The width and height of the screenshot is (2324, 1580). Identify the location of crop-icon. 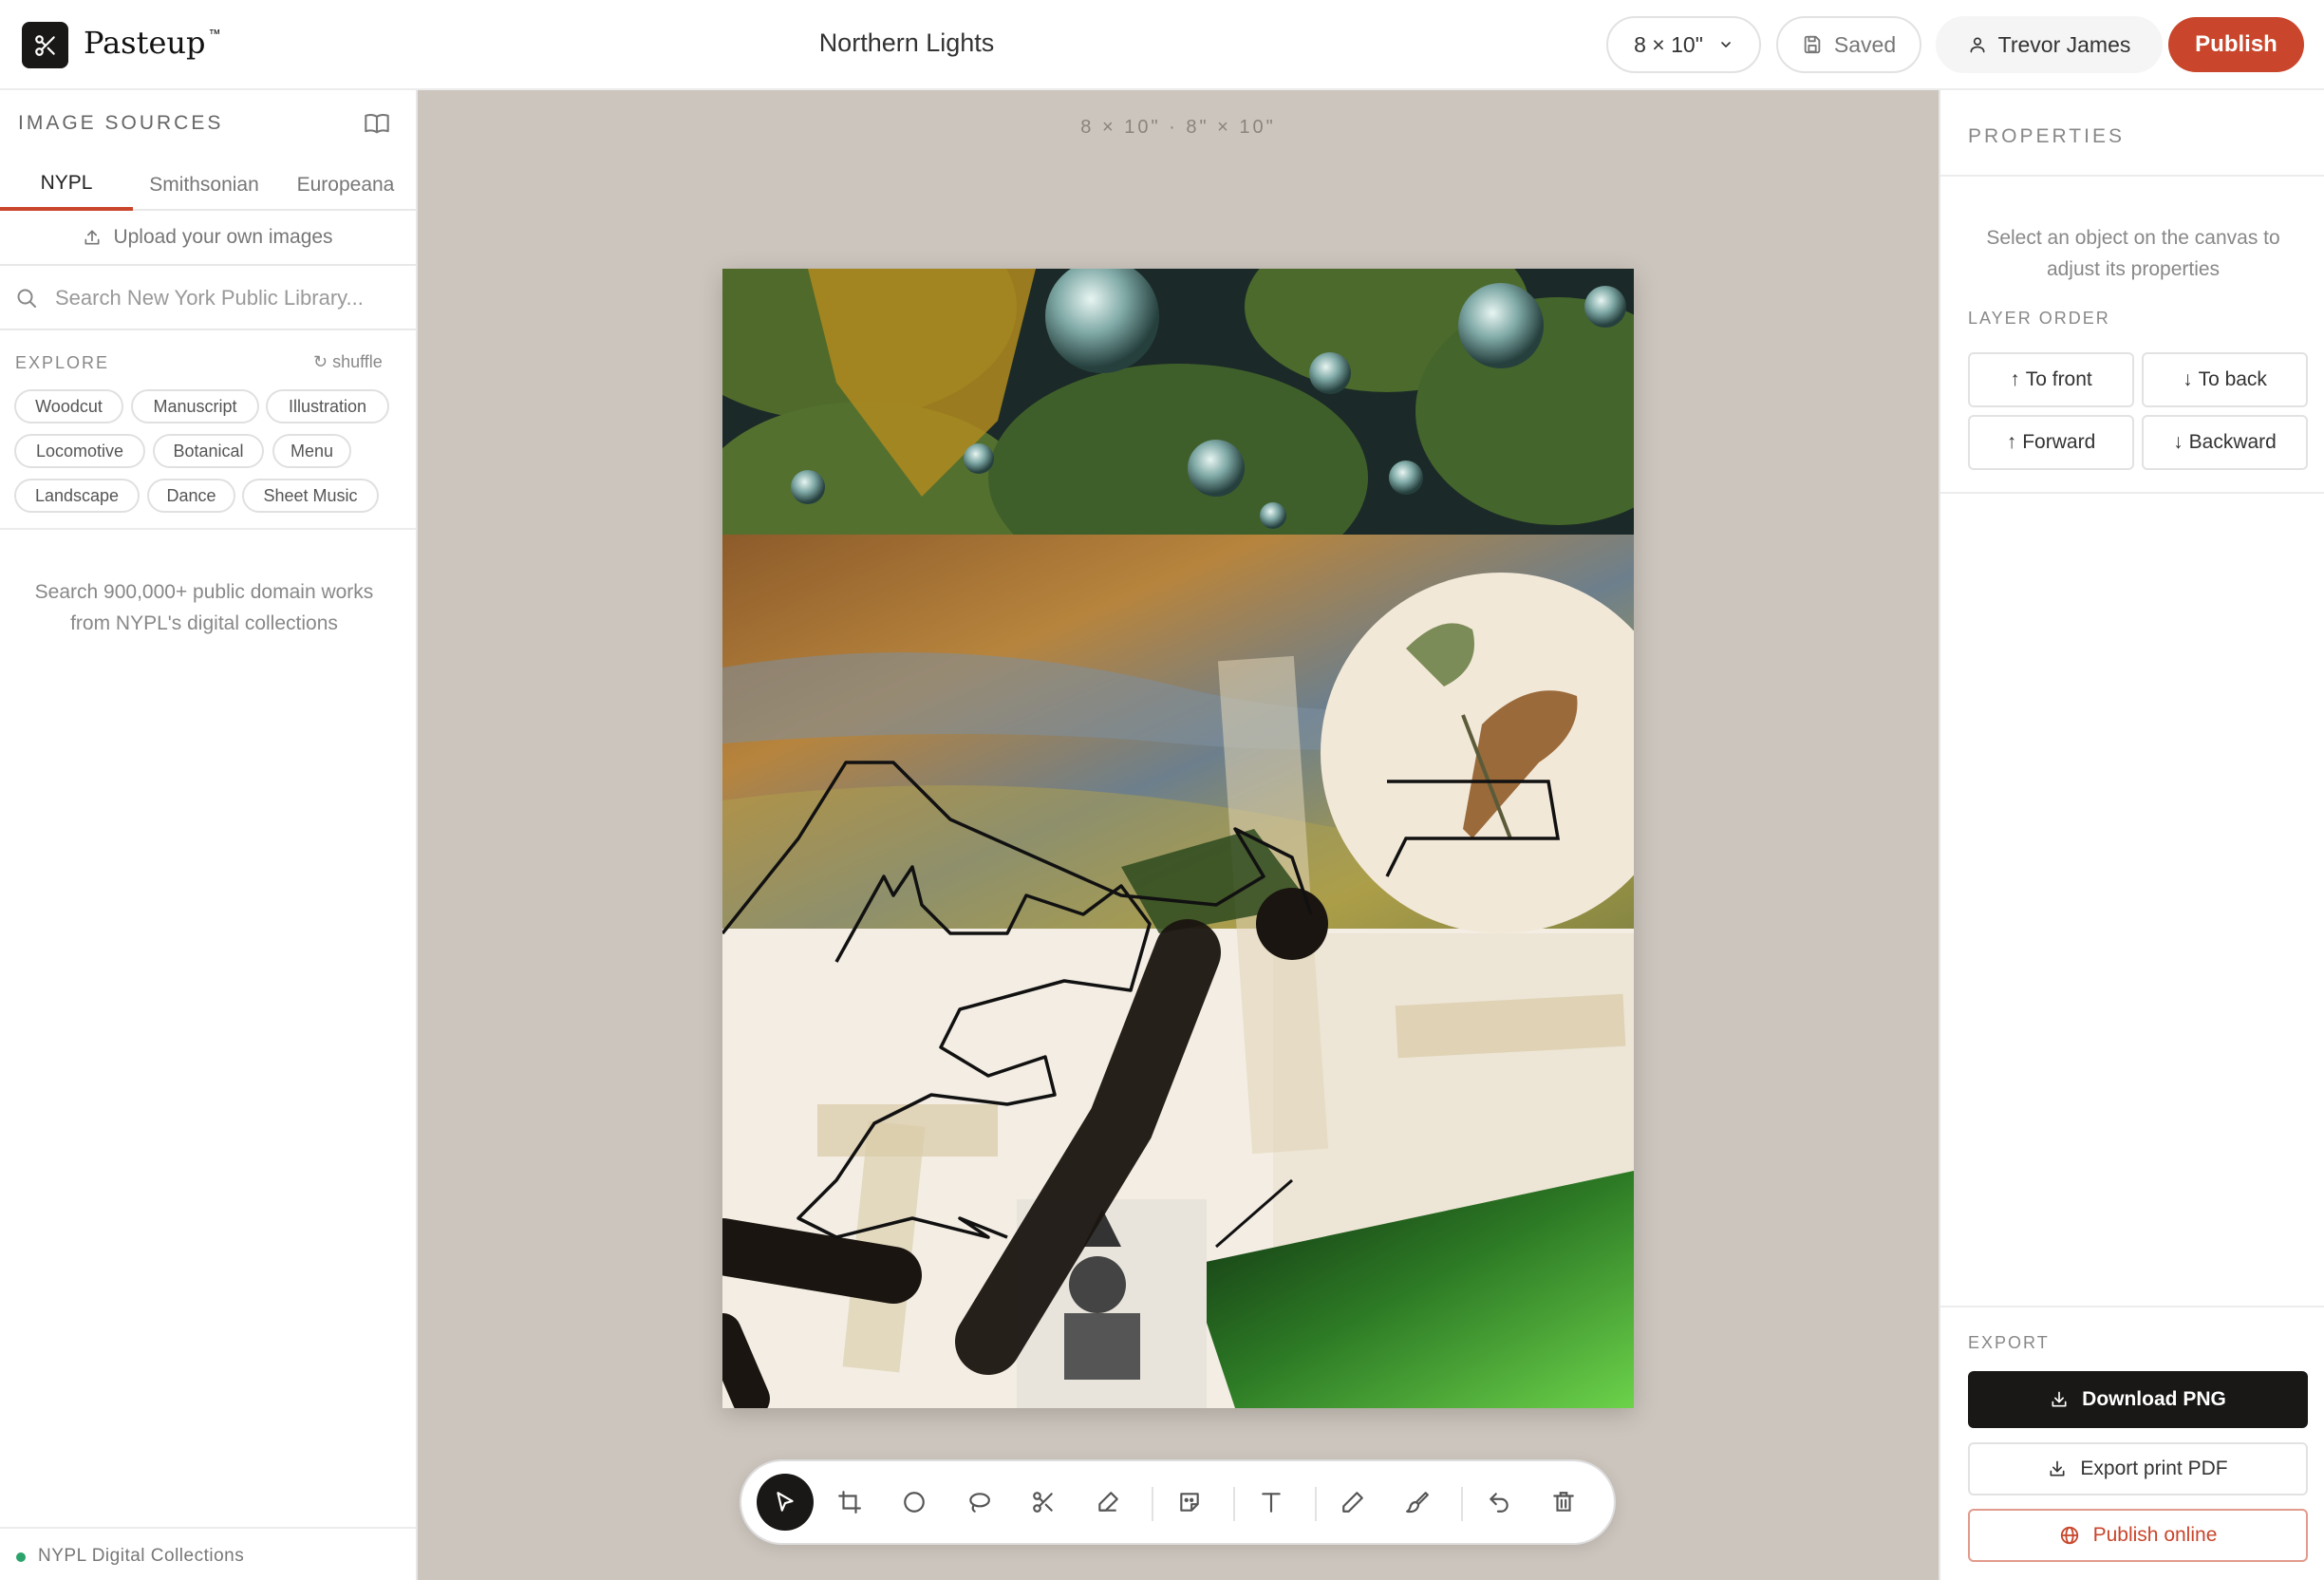
(849, 1502).